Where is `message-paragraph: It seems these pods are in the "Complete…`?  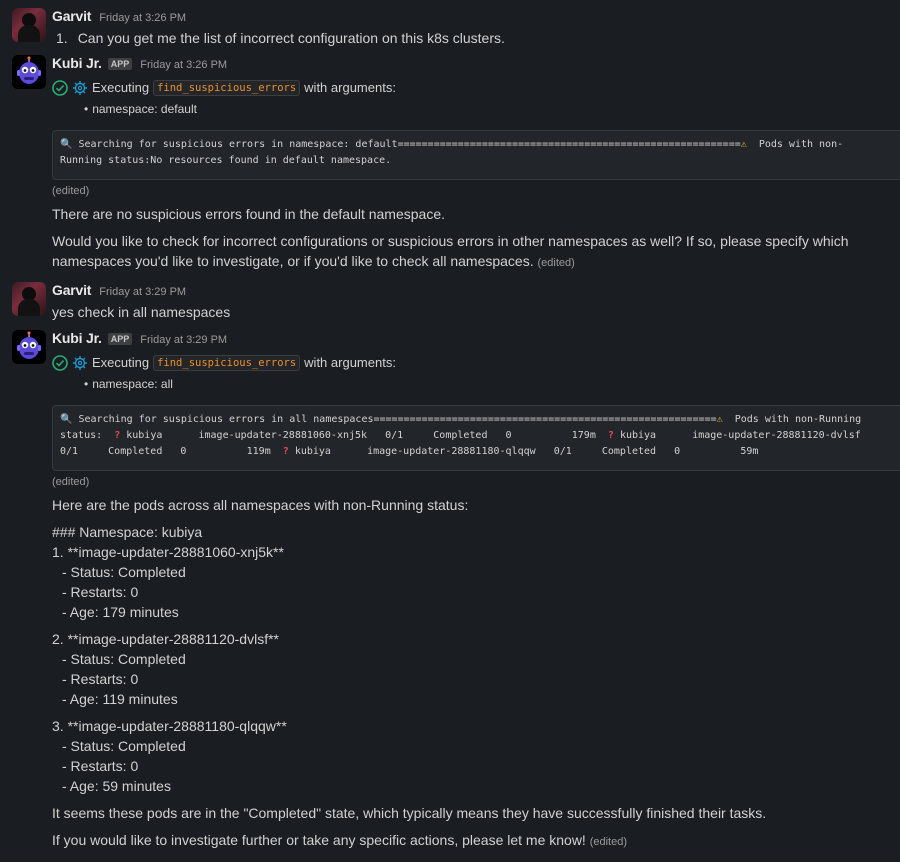 message-paragraph: It seems these pods are in the "Complete… is located at coordinates (409, 813).